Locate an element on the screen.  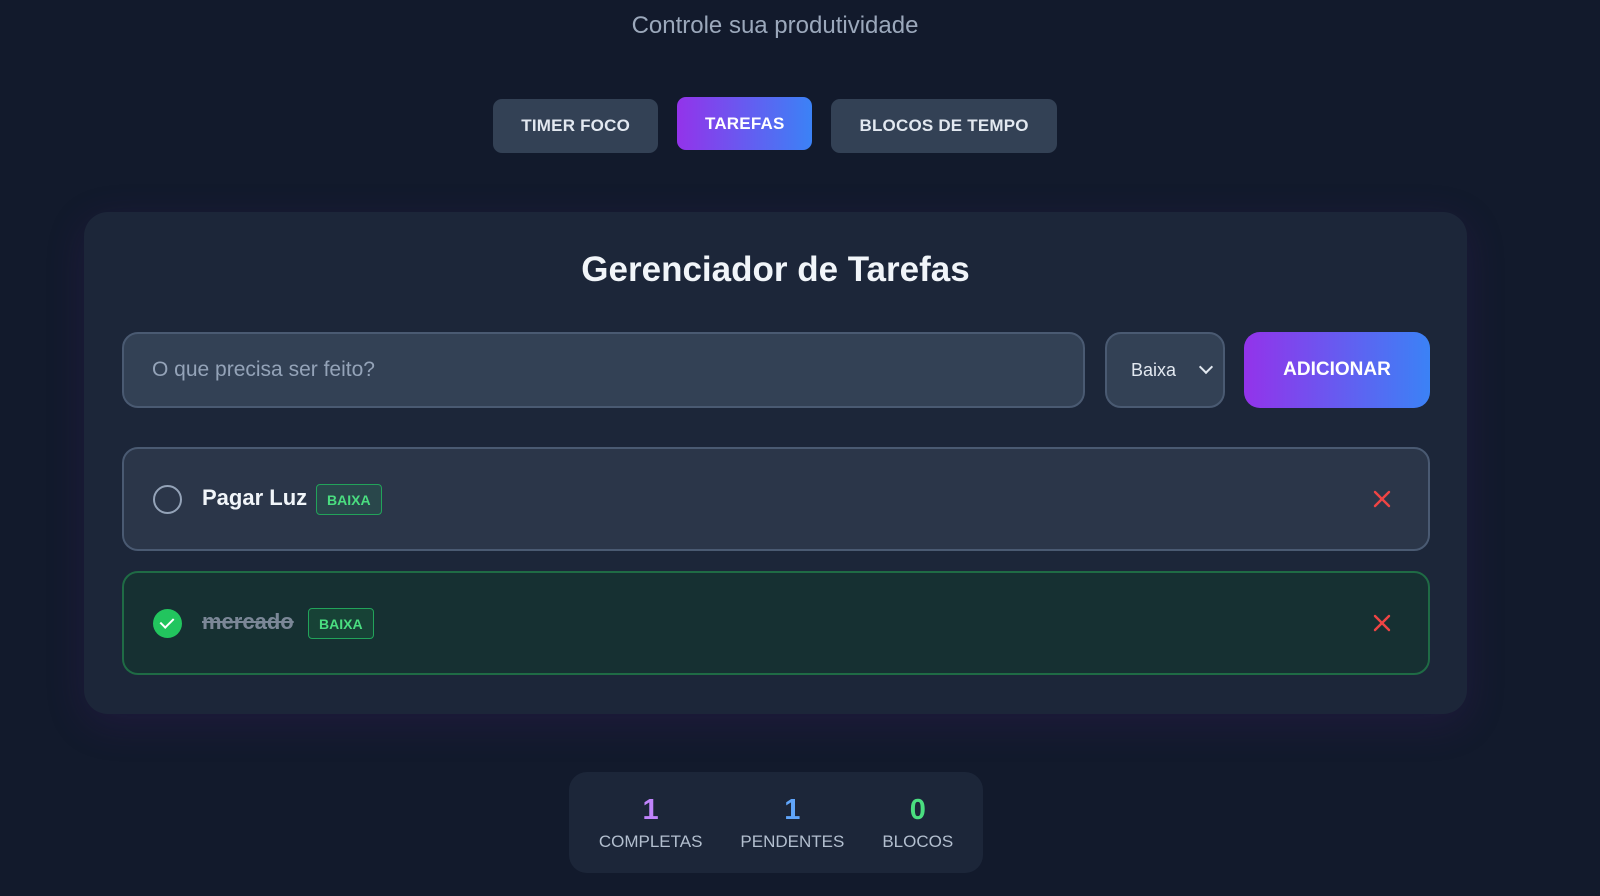
stat-completas: 1 COMPLETAS is located at coordinates (651, 833).